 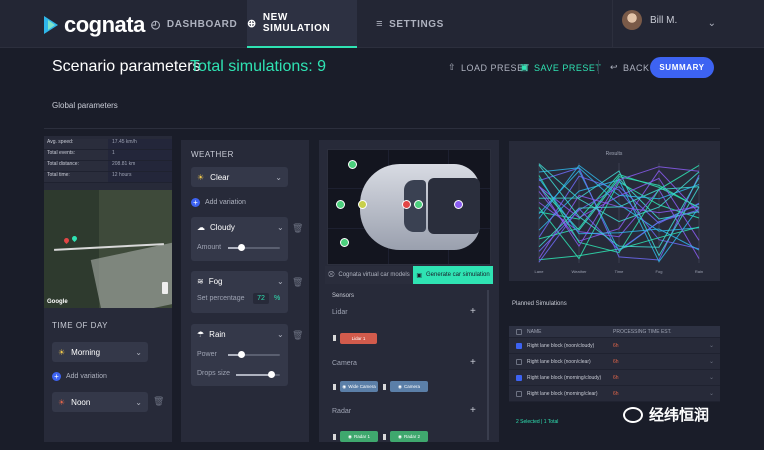 What do you see at coordinates (222, 227) in the screenshot?
I see `cloudy-label: Cloudy` at bounding box center [222, 227].